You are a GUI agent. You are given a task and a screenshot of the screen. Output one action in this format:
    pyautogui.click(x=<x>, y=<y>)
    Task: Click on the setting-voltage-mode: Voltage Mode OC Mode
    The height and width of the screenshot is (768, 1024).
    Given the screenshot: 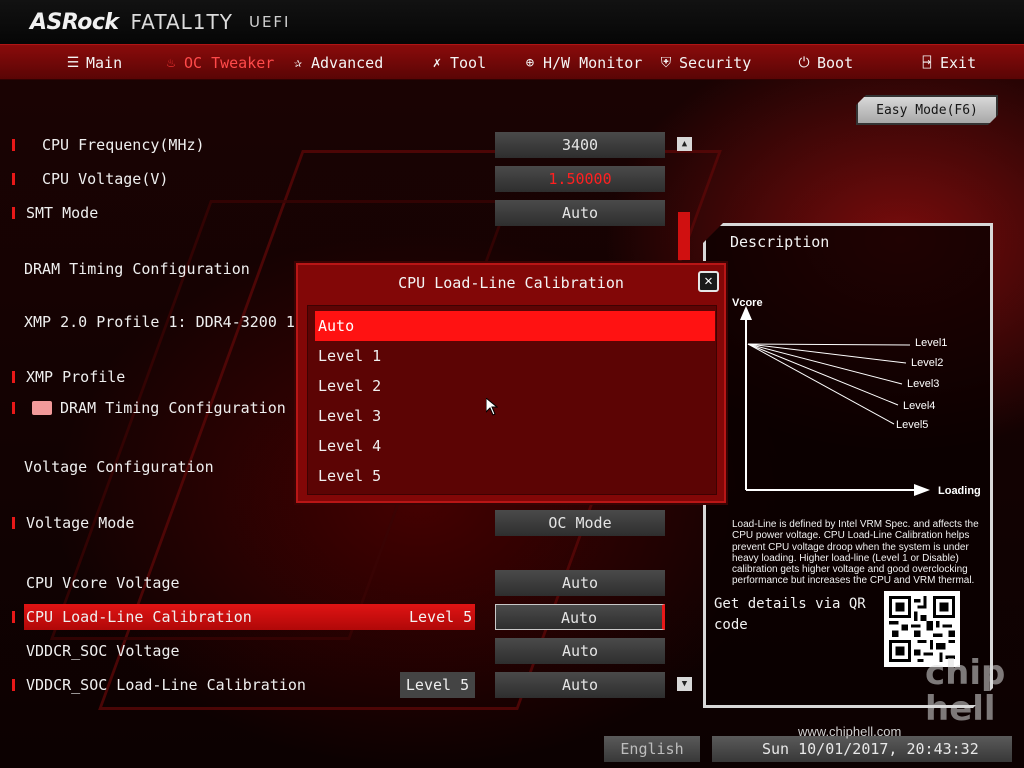 What is the action you would take?
    pyautogui.click(x=340, y=523)
    